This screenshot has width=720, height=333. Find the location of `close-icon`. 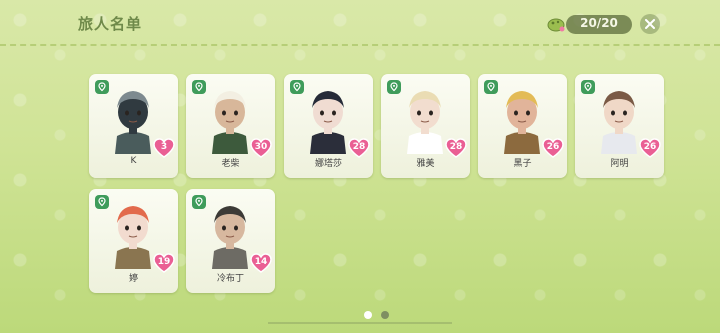

close-icon is located at coordinates (650, 24).